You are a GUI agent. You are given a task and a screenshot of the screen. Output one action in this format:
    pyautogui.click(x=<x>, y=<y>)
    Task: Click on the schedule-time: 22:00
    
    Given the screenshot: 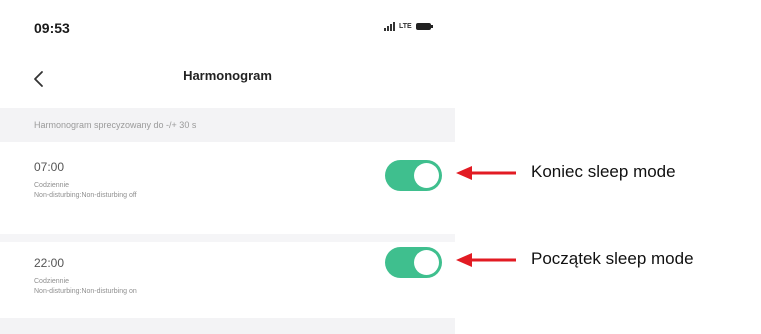 What is the action you would take?
    pyautogui.click(x=49, y=263)
    